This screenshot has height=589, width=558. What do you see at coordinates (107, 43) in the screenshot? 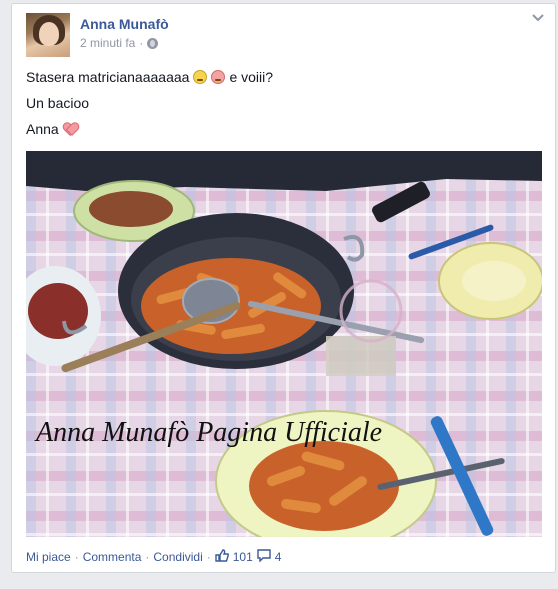
I see `post-time: 2 minuti fa` at bounding box center [107, 43].